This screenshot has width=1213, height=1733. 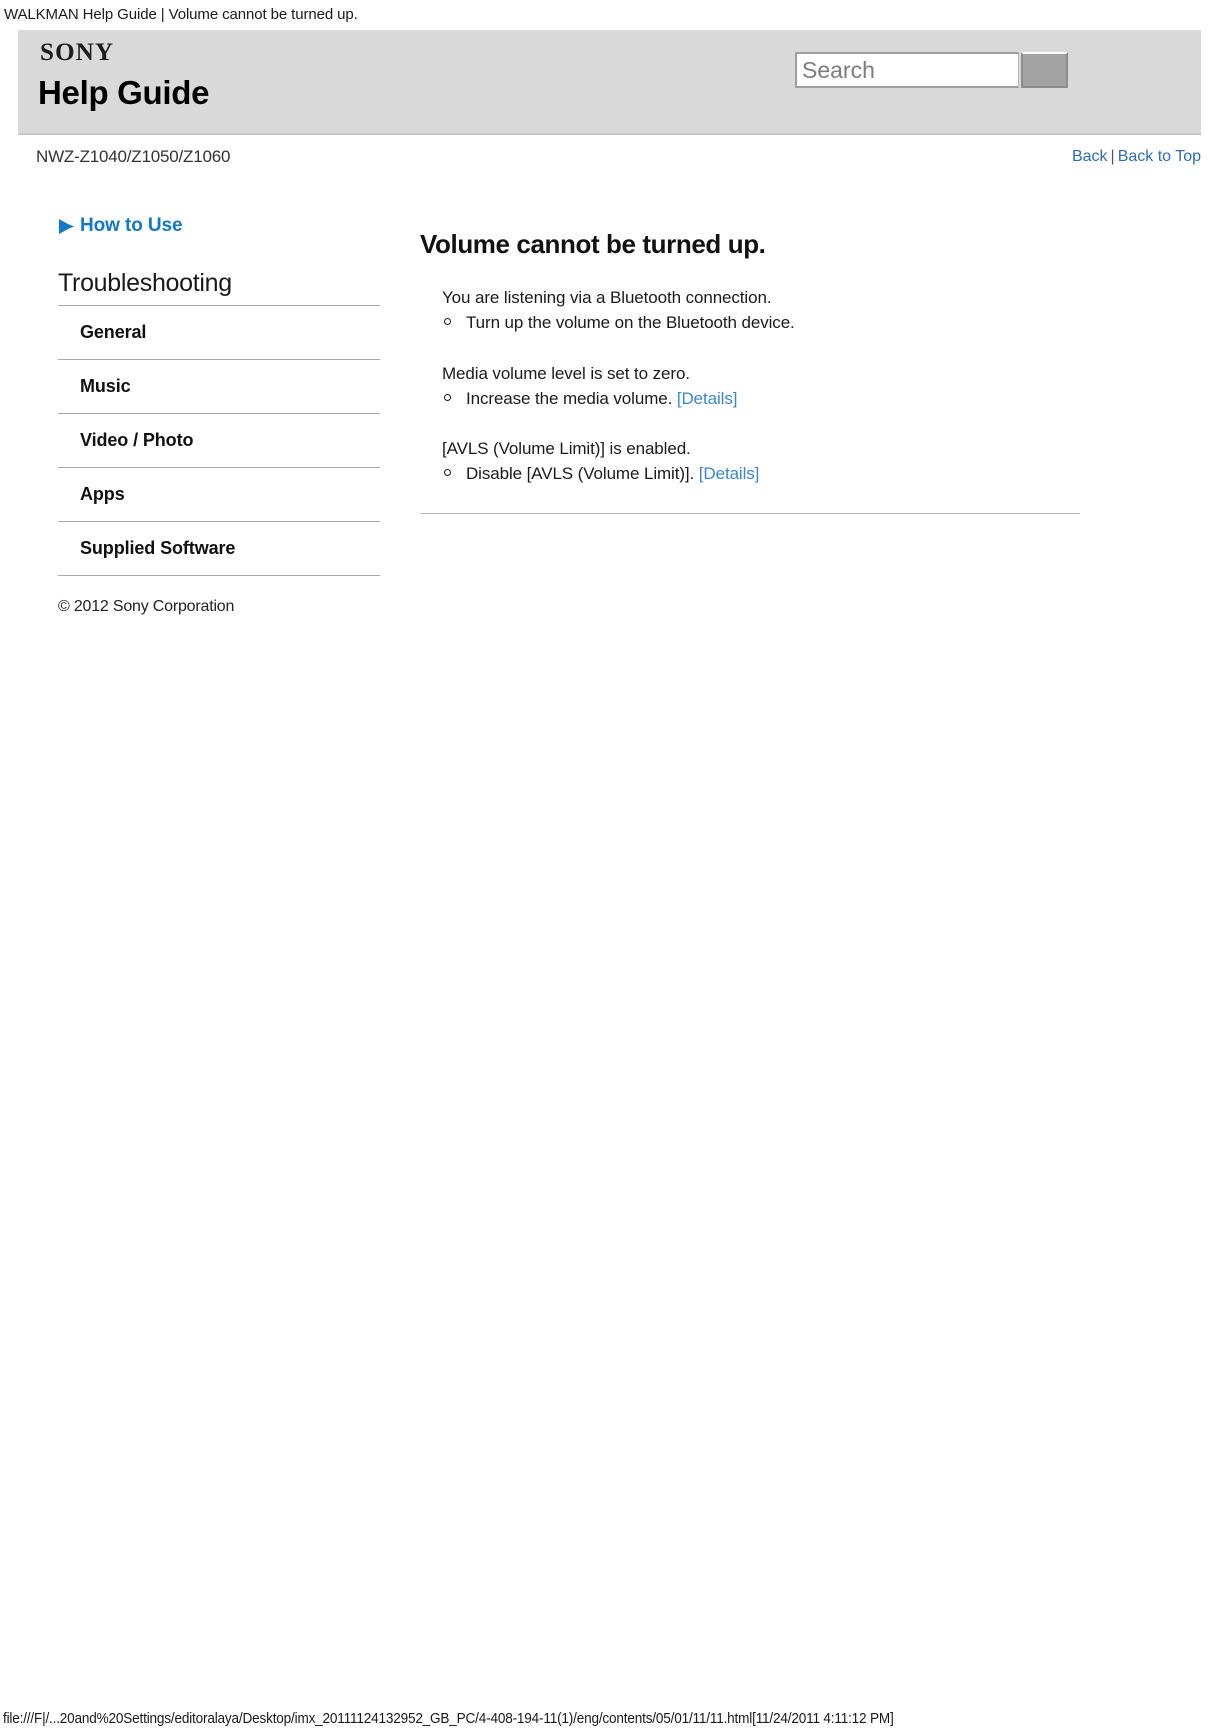 I want to click on sidebar-item-how-to-use: How to Use, so click(x=219, y=226).